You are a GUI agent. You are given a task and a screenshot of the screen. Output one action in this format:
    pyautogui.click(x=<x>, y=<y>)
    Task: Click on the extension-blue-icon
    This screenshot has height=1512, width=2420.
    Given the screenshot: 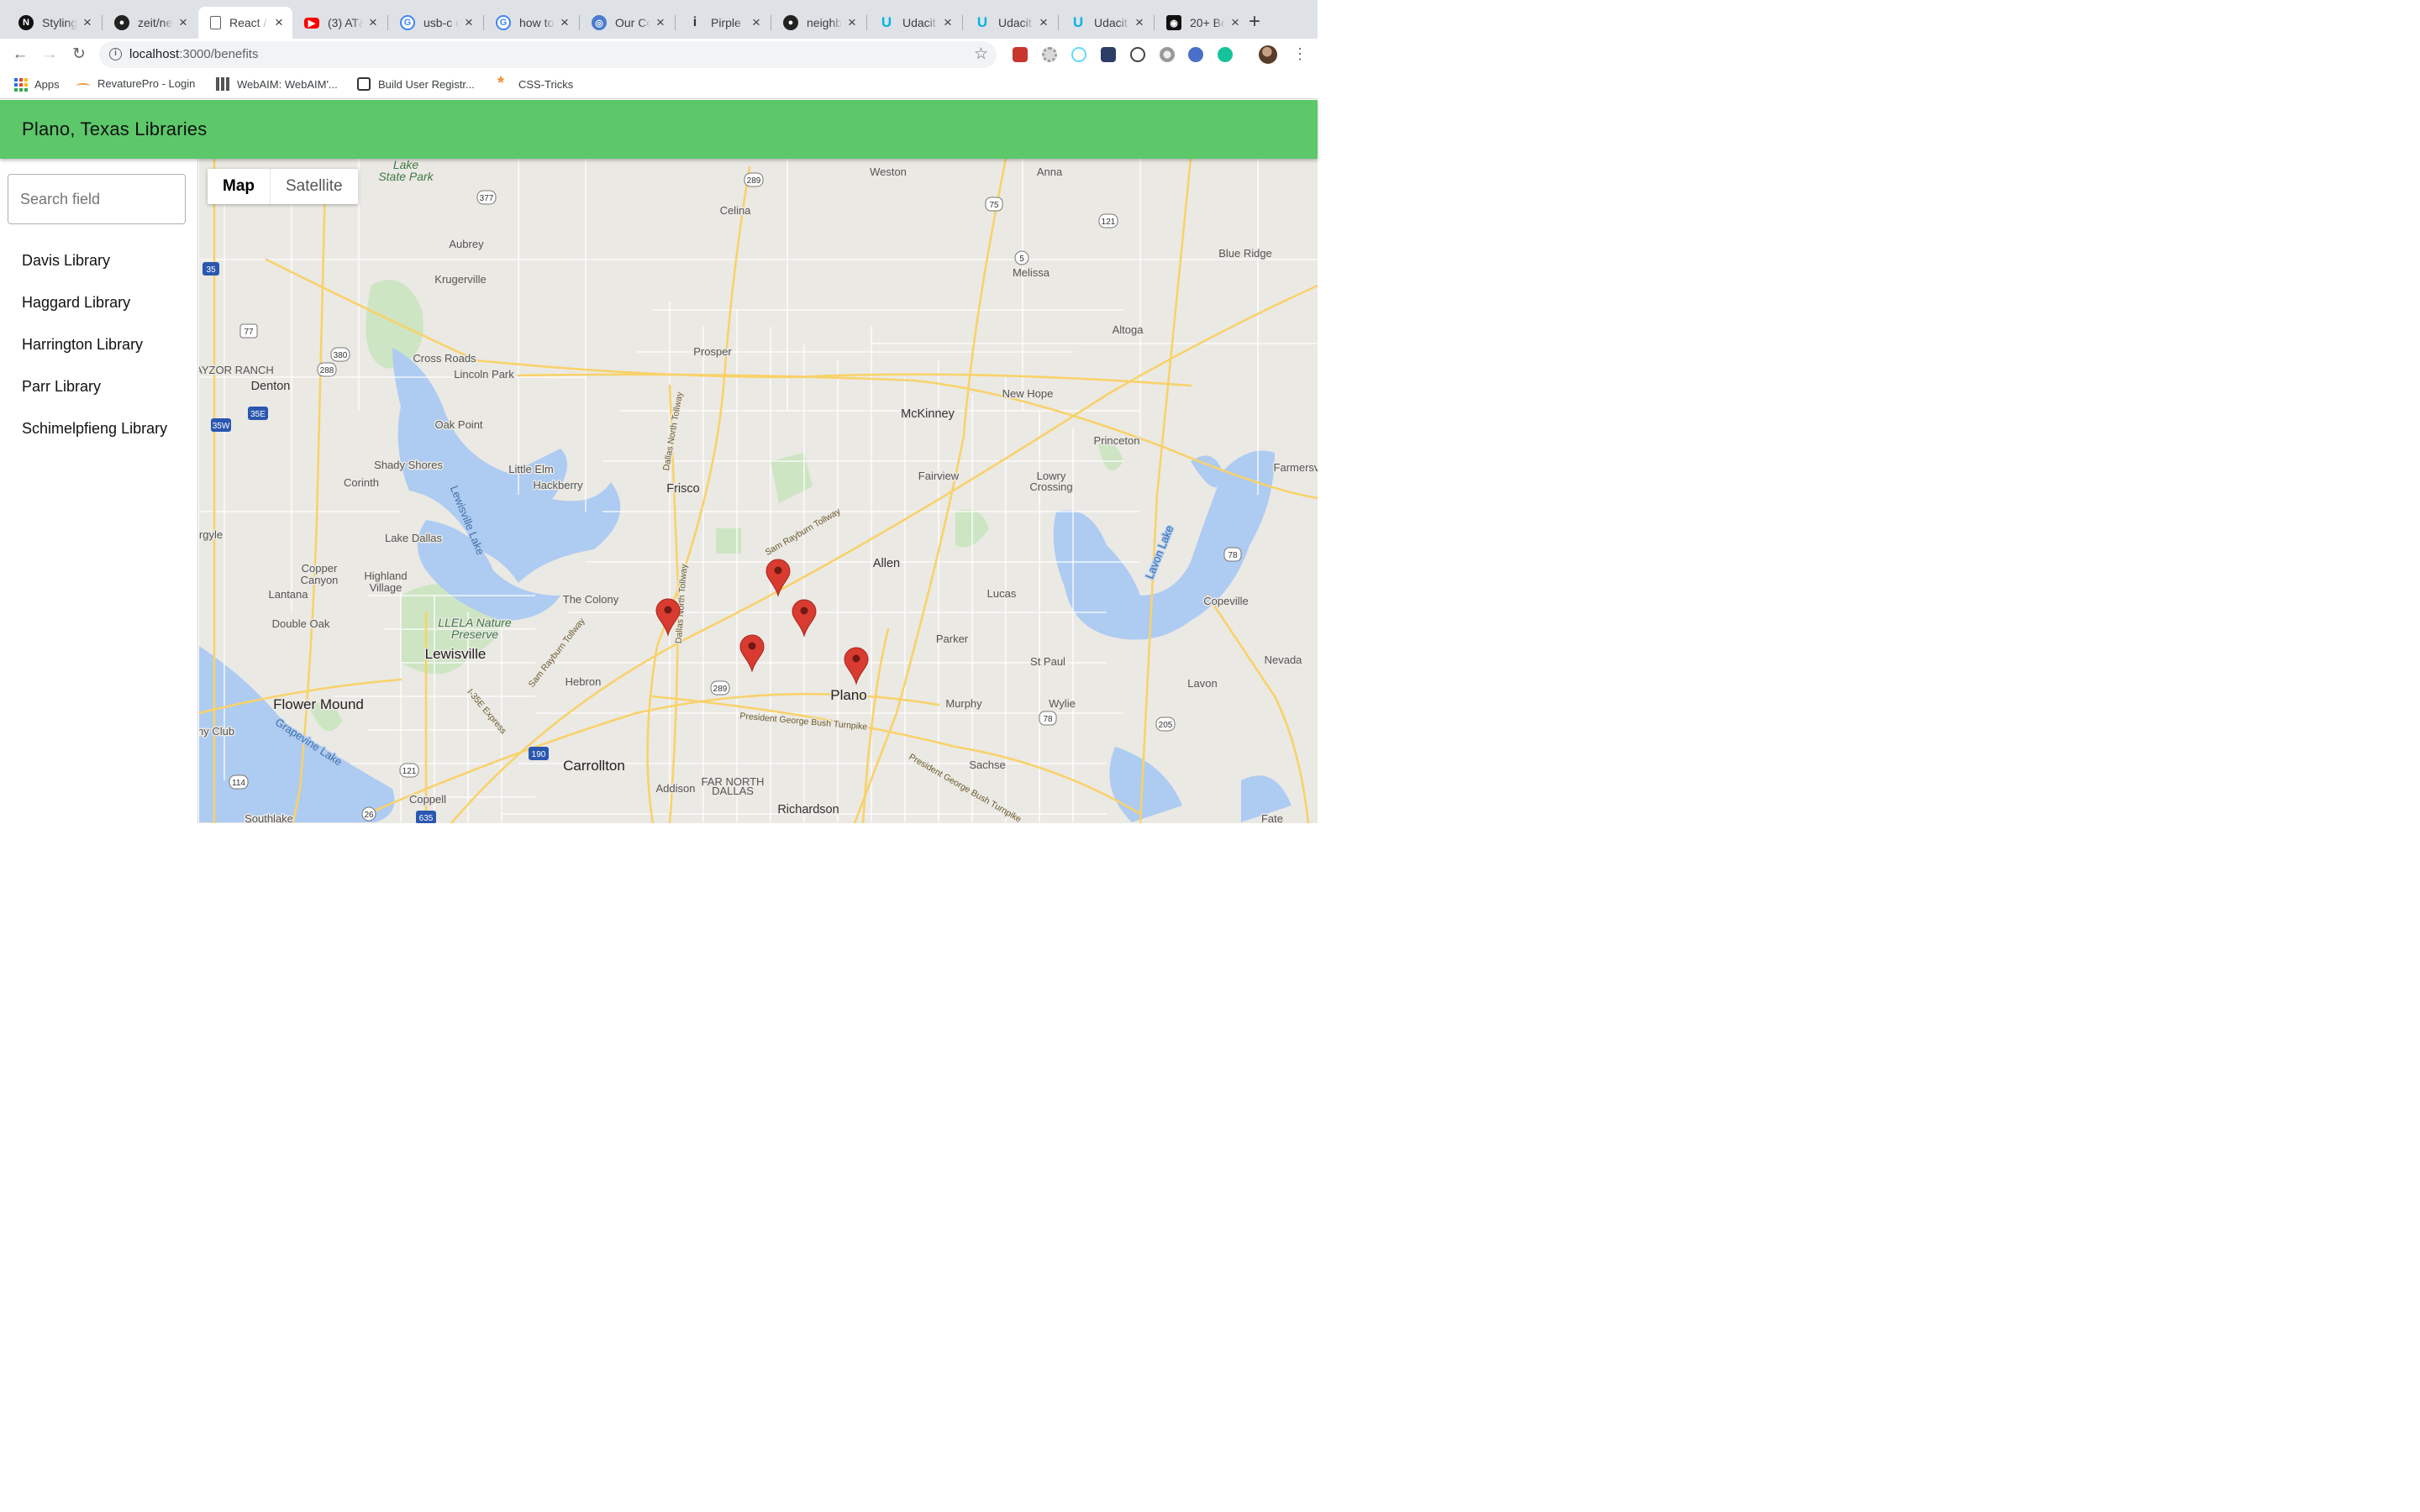 What is the action you would take?
    pyautogui.click(x=1195, y=54)
    